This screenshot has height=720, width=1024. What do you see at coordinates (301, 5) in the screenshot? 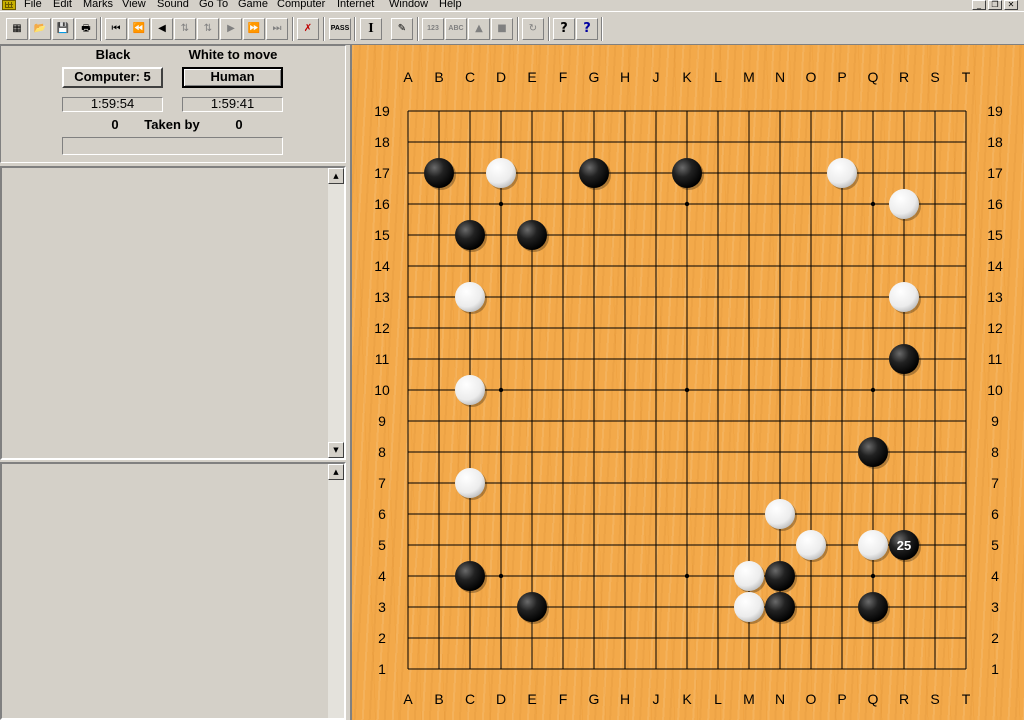
I see `menu-computer: Computer` at bounding box center [301, 5].